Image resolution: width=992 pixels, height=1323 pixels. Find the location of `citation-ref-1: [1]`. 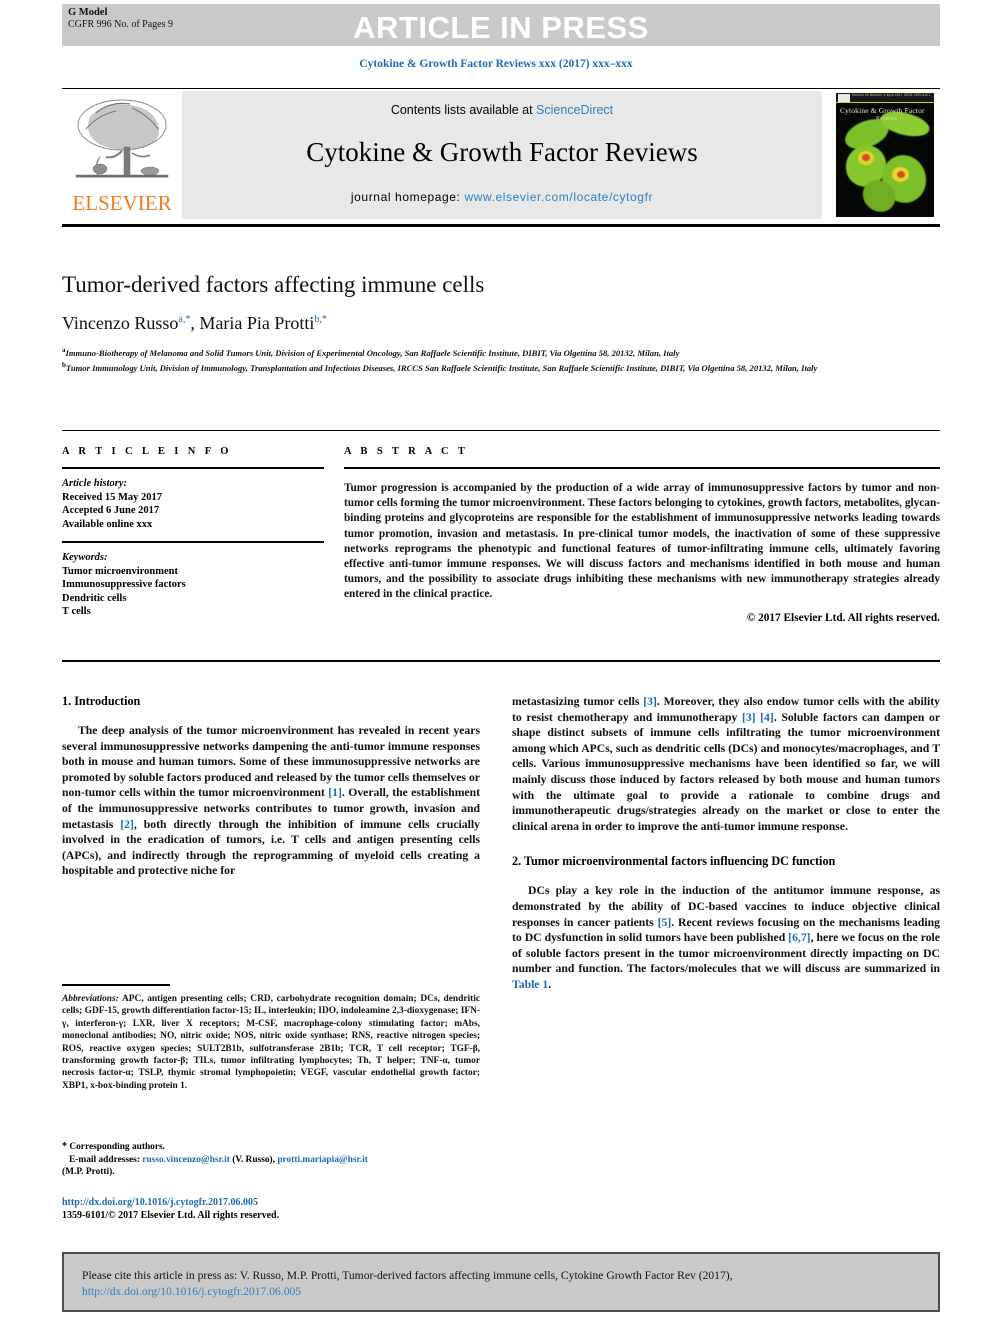

citation-ref-1: [1] is located at coordinates (335, 792).